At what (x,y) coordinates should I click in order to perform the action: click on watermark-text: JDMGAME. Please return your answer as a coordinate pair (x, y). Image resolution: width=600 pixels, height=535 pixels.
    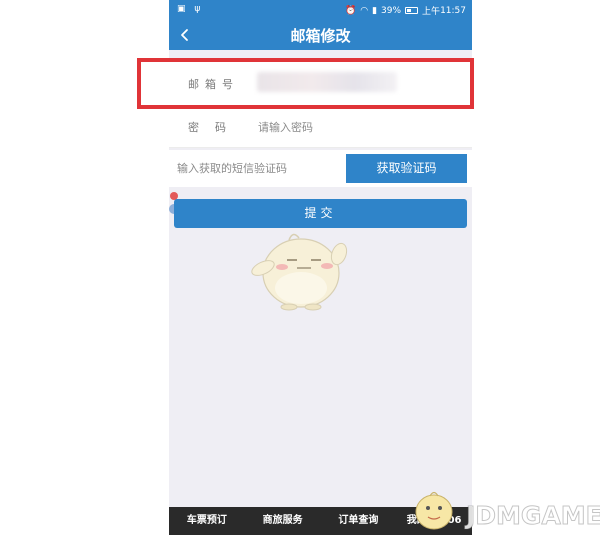
    Looking at the image, I should click on (533, 516).